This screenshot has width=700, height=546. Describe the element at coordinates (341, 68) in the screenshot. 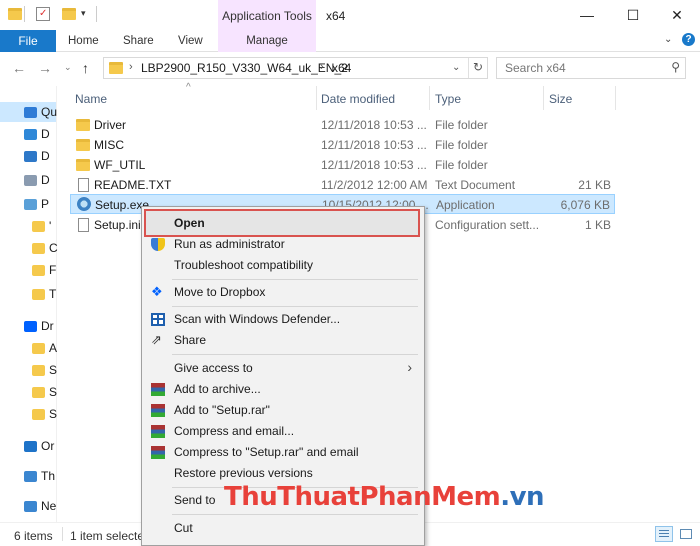

I see `breadcrumb-item: x64` at that location.